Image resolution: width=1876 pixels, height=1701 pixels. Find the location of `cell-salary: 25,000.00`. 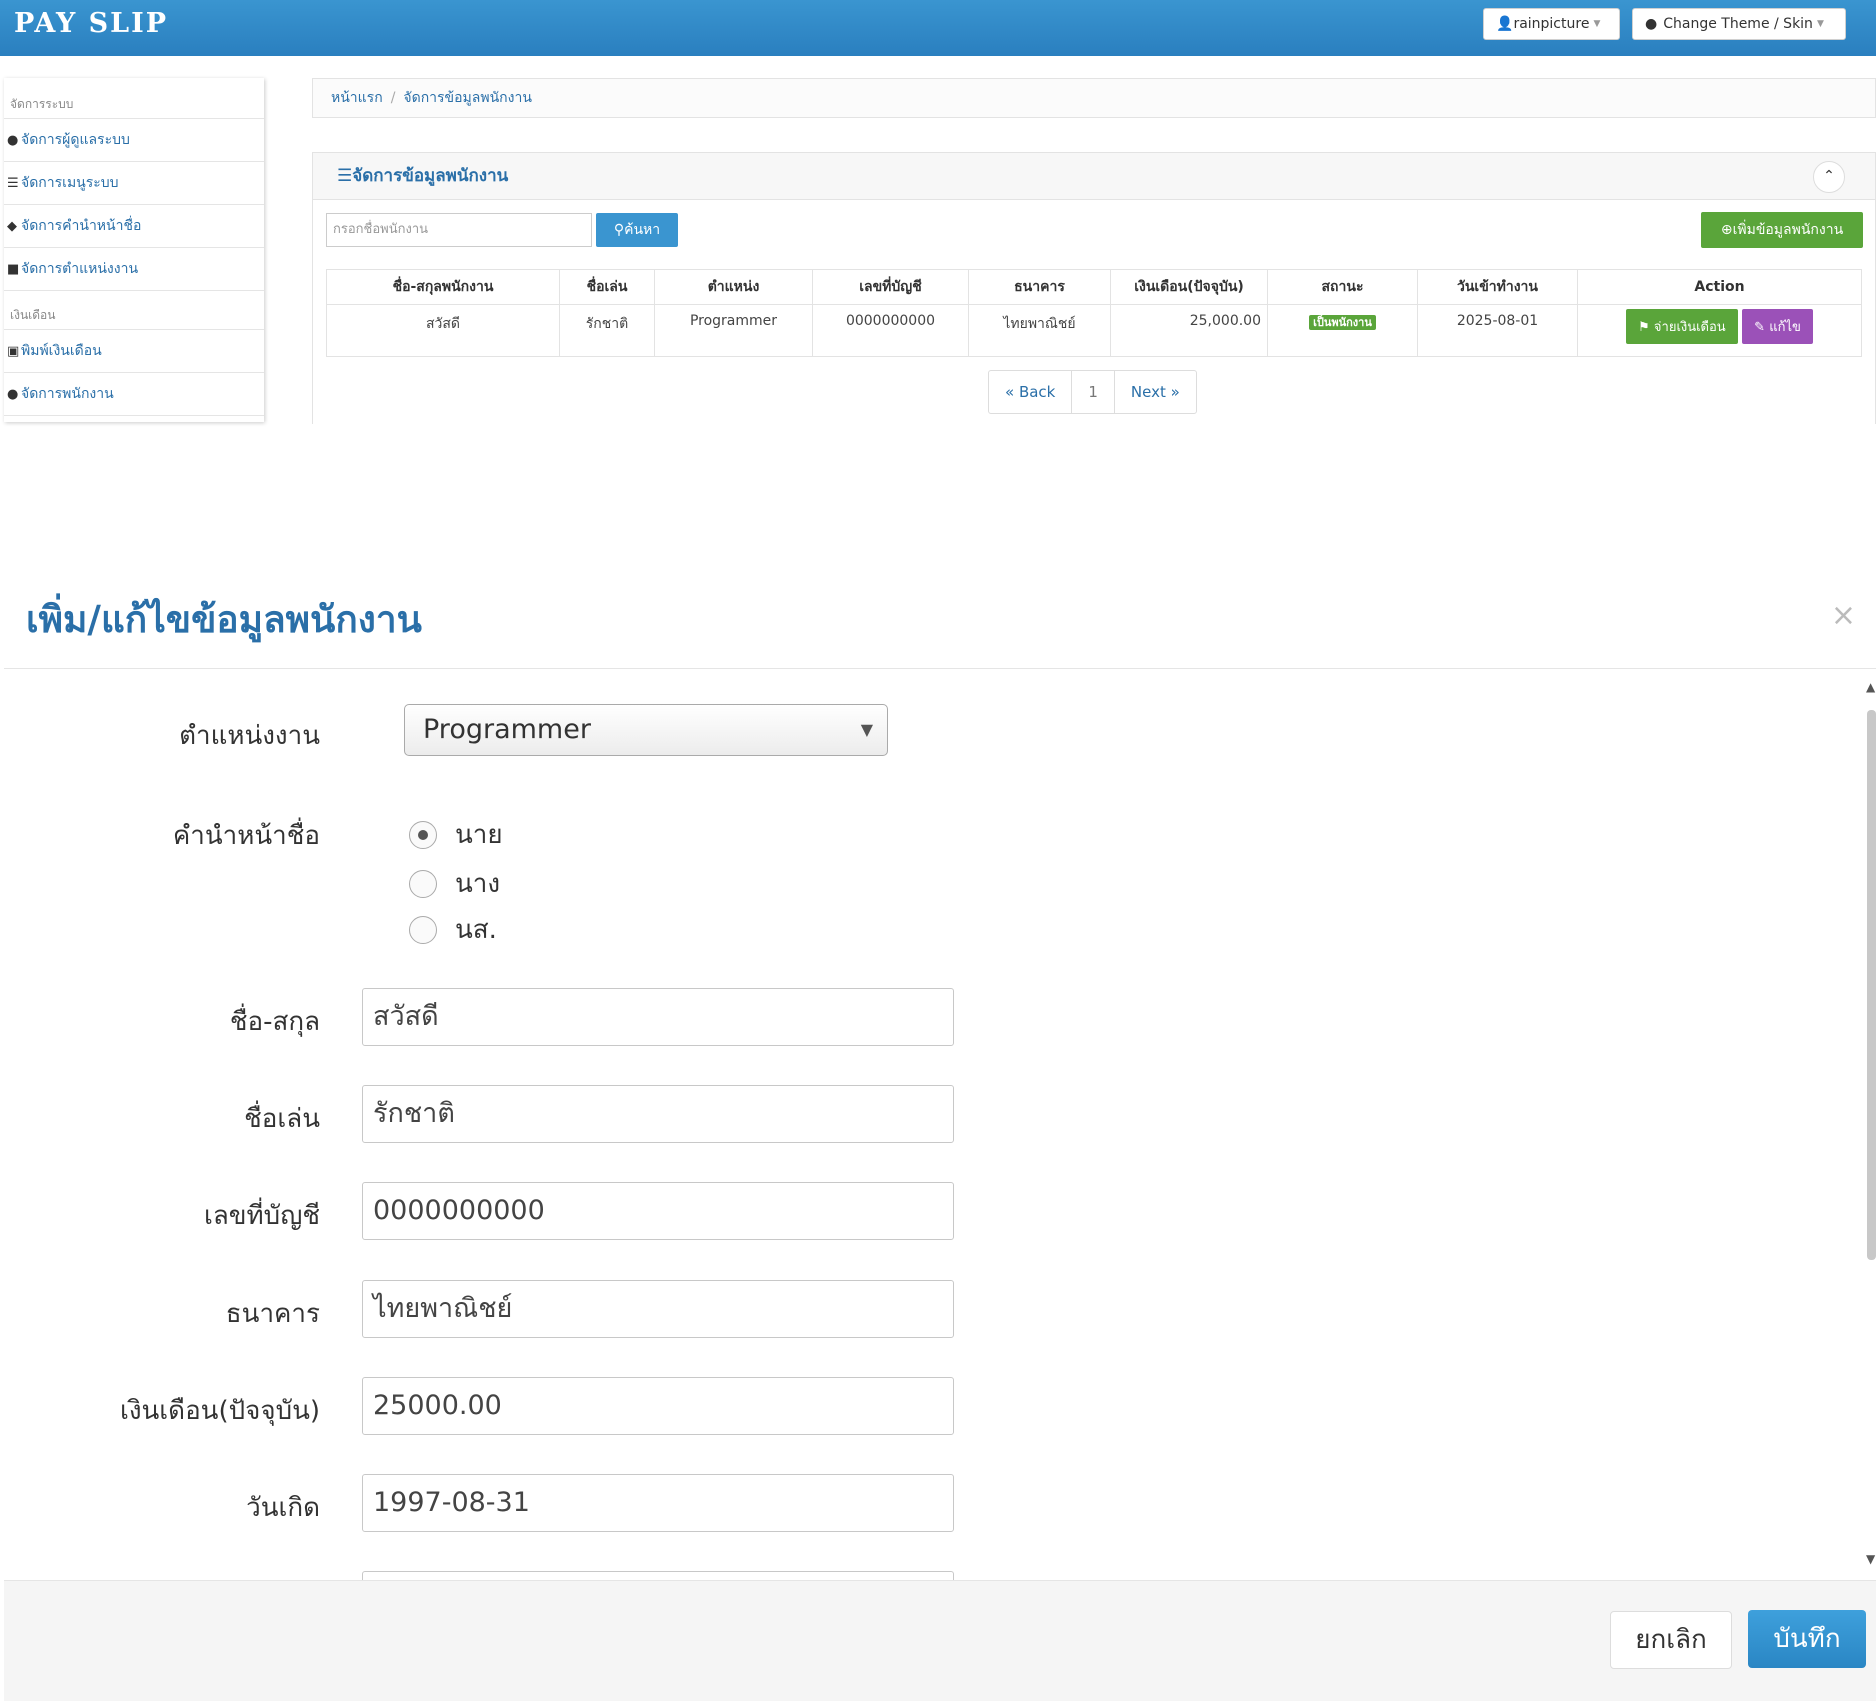

cell-salary: 25,000.00 is located at coordinates (1189, 330).